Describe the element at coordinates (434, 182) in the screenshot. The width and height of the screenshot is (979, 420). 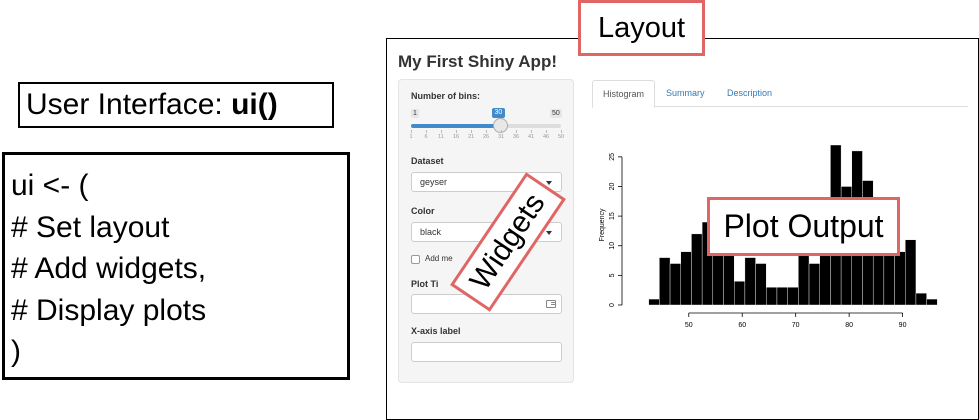
I see `dataset-selected-value: geyser` at that location.